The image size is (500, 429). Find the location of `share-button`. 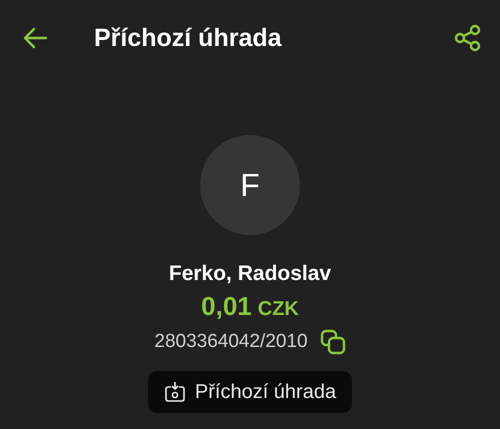

share-button is located at coordinates (468, 38).